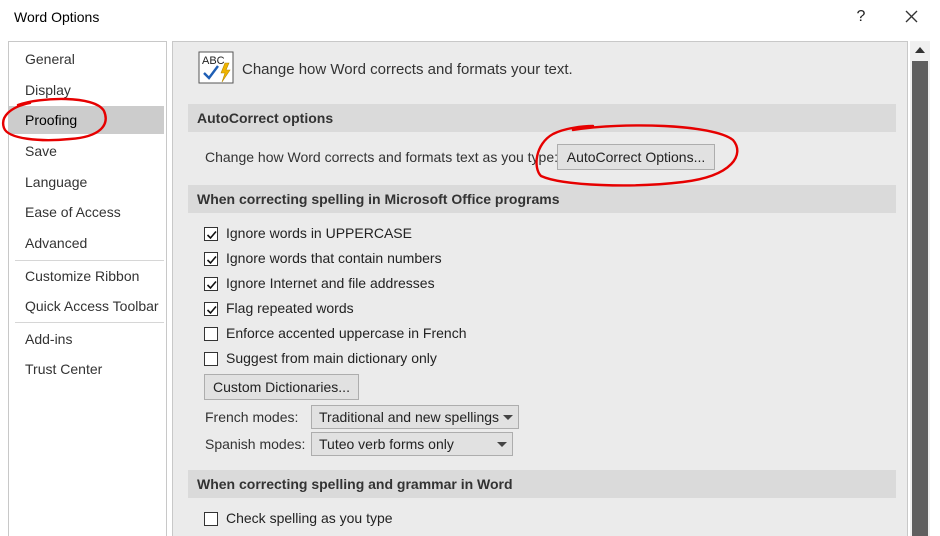 The width and height of the screenshot is (940, 536). What do you see at coordinates (331, 358) in the screenshot?
I see `option-label: Suggest from main dictionary only` at bounding box center [331, 358].